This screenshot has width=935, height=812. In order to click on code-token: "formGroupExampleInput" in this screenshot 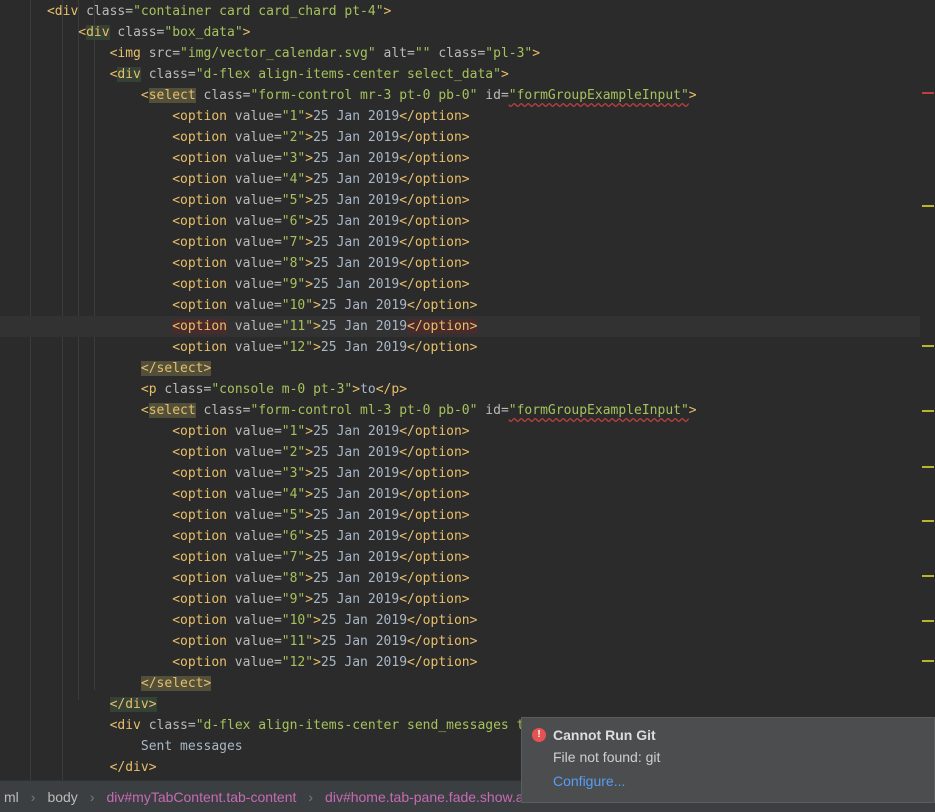, I will do `click(598, 410)`.